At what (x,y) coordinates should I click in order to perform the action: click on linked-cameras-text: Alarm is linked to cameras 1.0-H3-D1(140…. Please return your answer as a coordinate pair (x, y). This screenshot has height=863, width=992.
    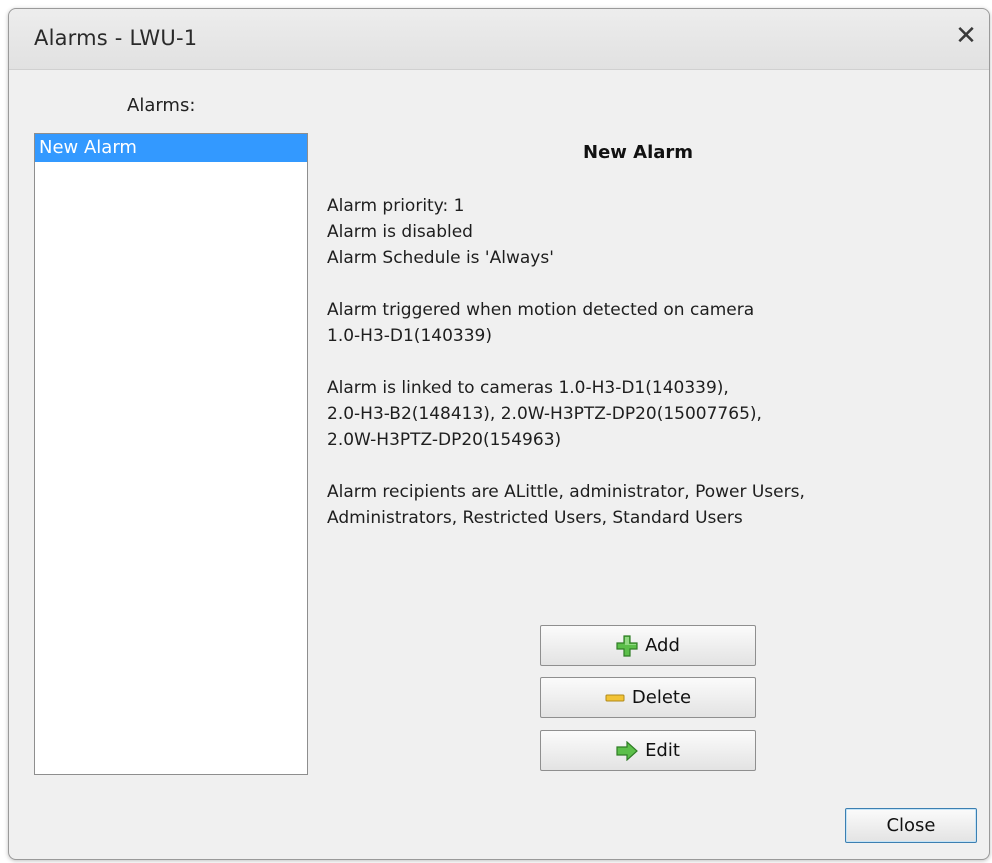
    Looking at the image, I should click on (528, 388).